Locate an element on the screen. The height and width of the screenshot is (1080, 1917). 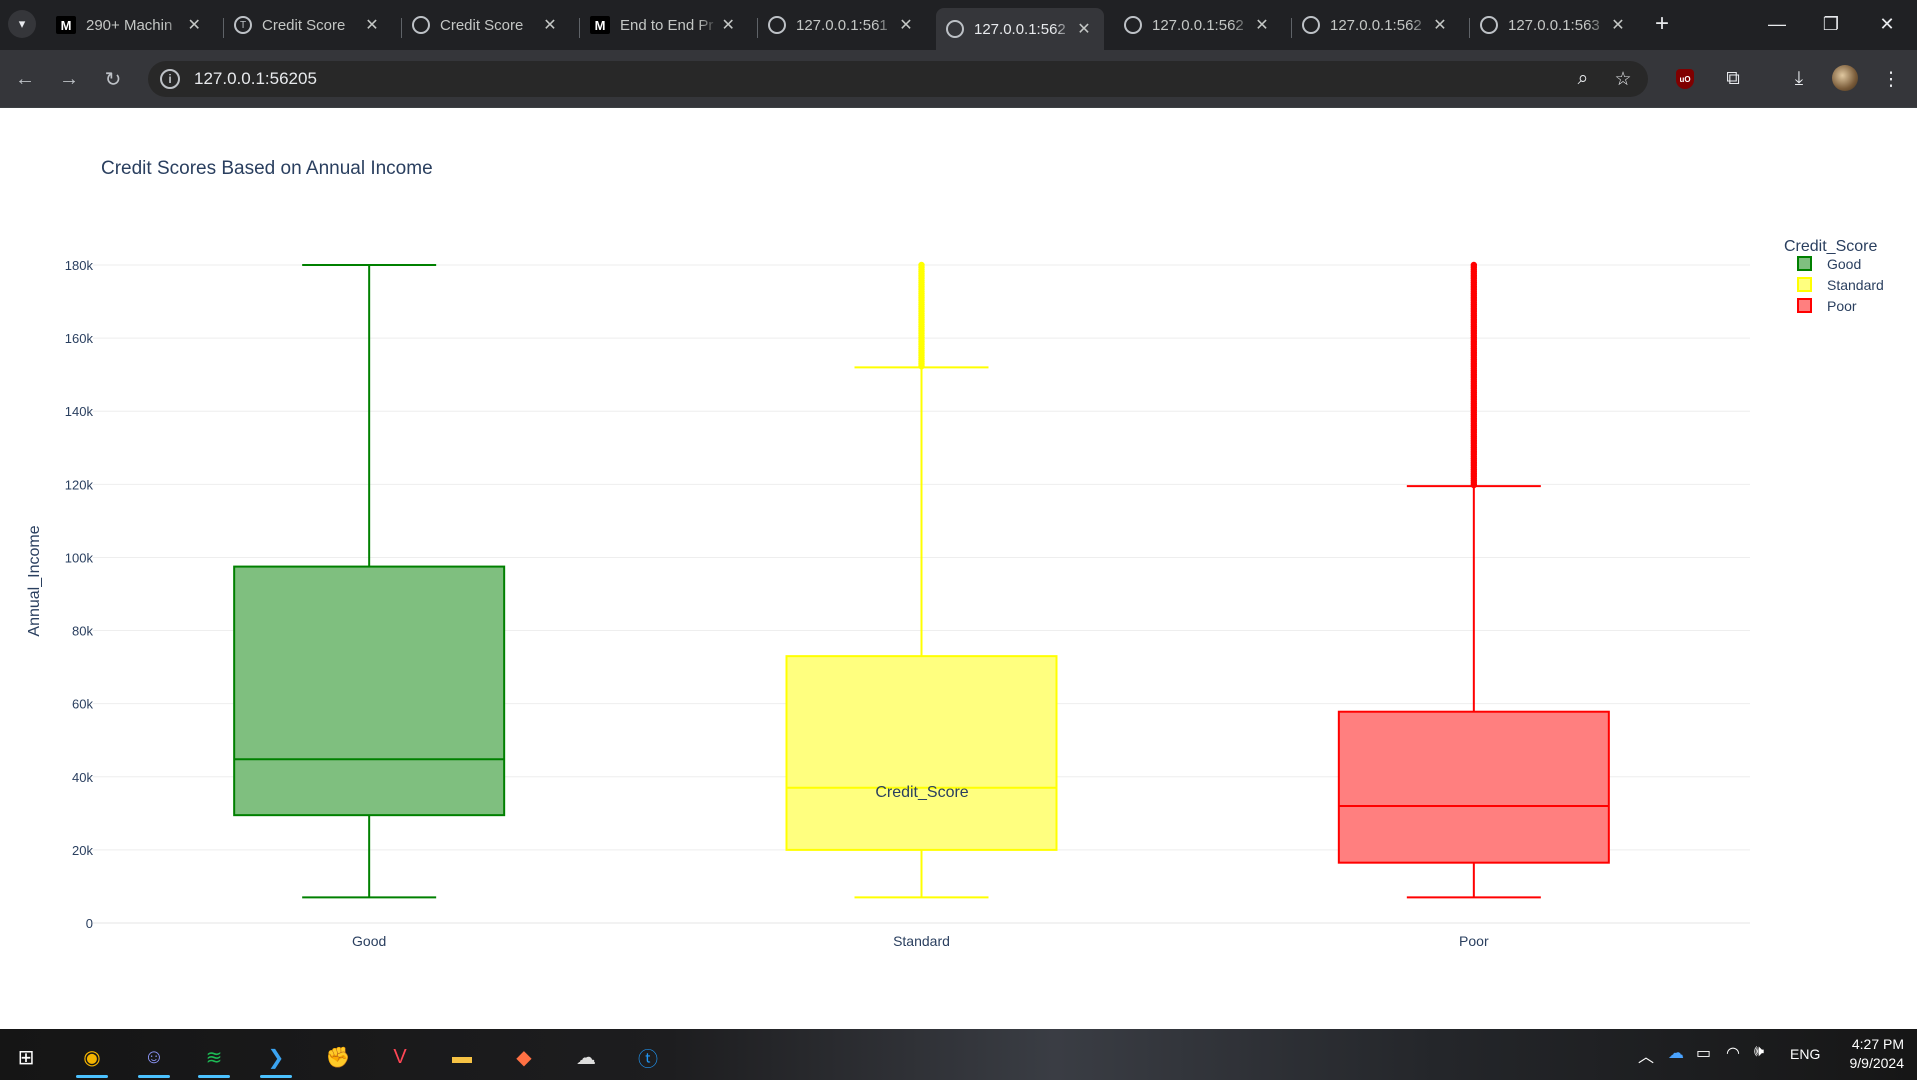
valorant-icon: V is located at coordinates (400, 1057).